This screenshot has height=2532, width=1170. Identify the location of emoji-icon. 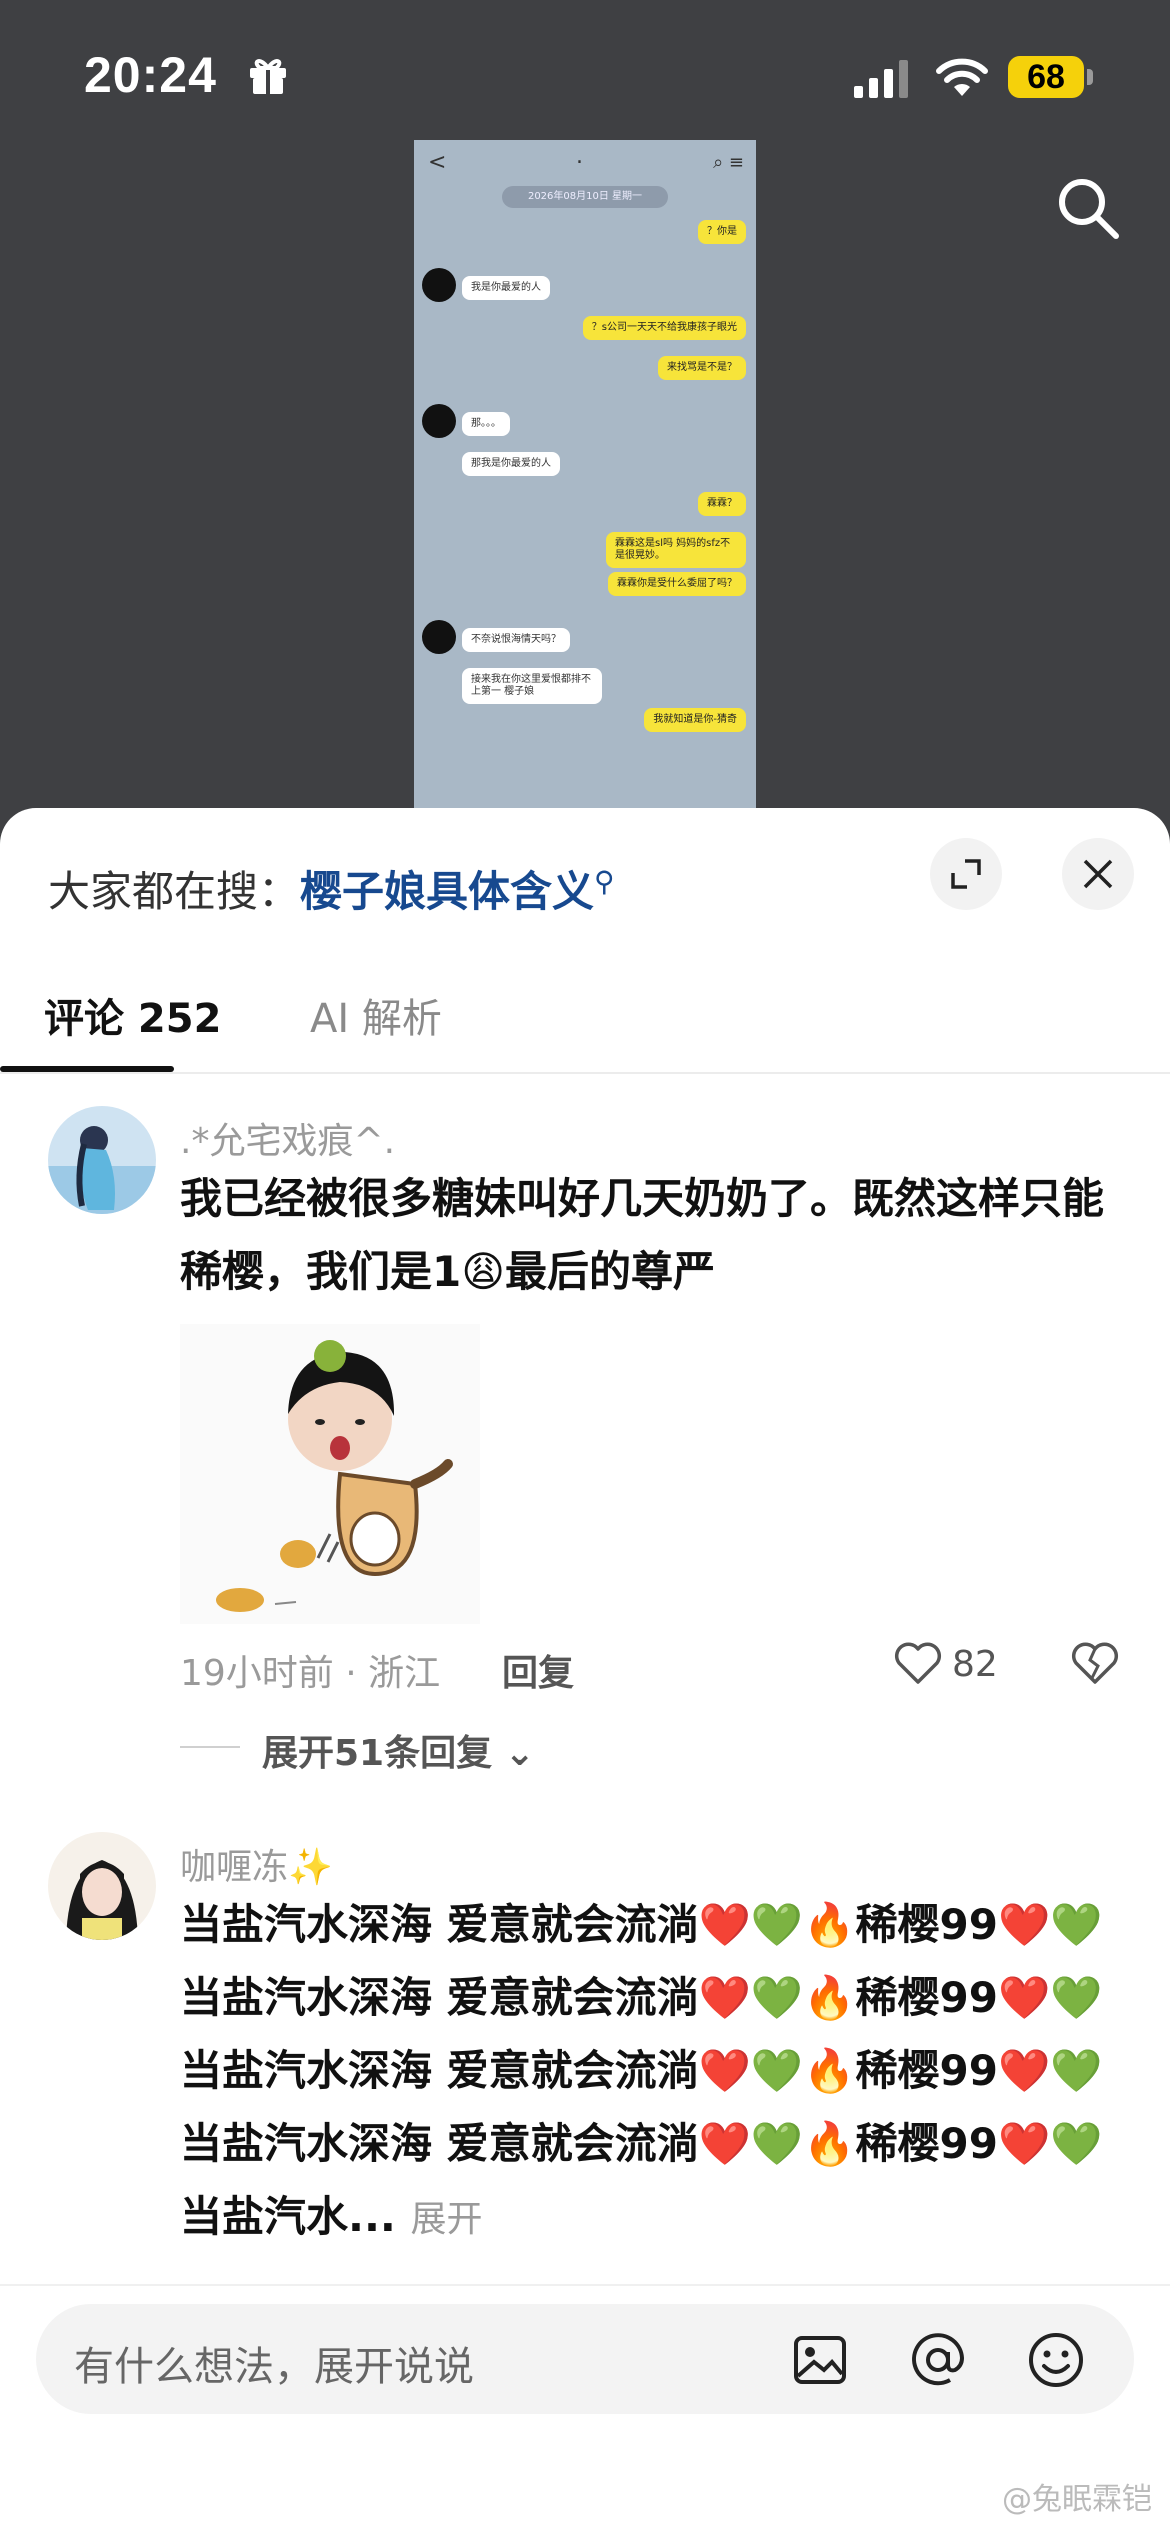
(1056, 2360).